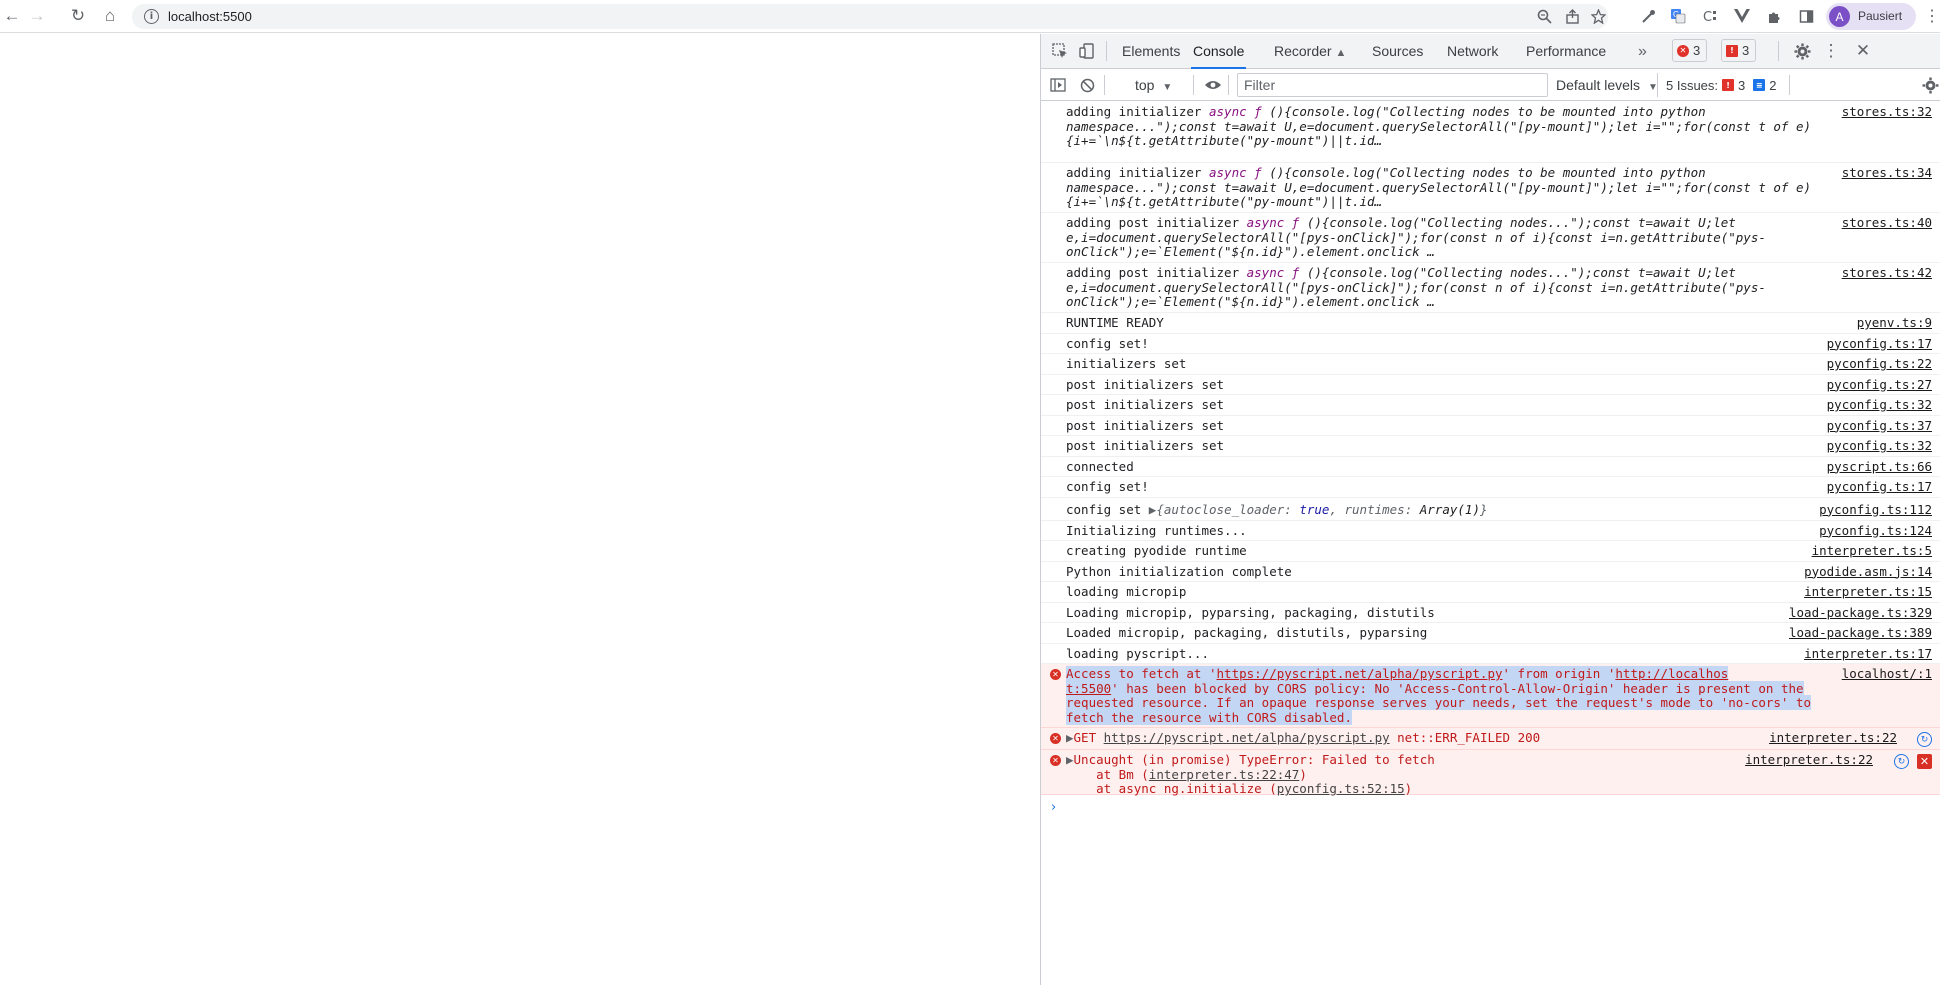 This screenshot has width=1940, height=985. Describe the element at coordinates (1472, 51) in the screenshot. I see `tab-network: Network` at that location.